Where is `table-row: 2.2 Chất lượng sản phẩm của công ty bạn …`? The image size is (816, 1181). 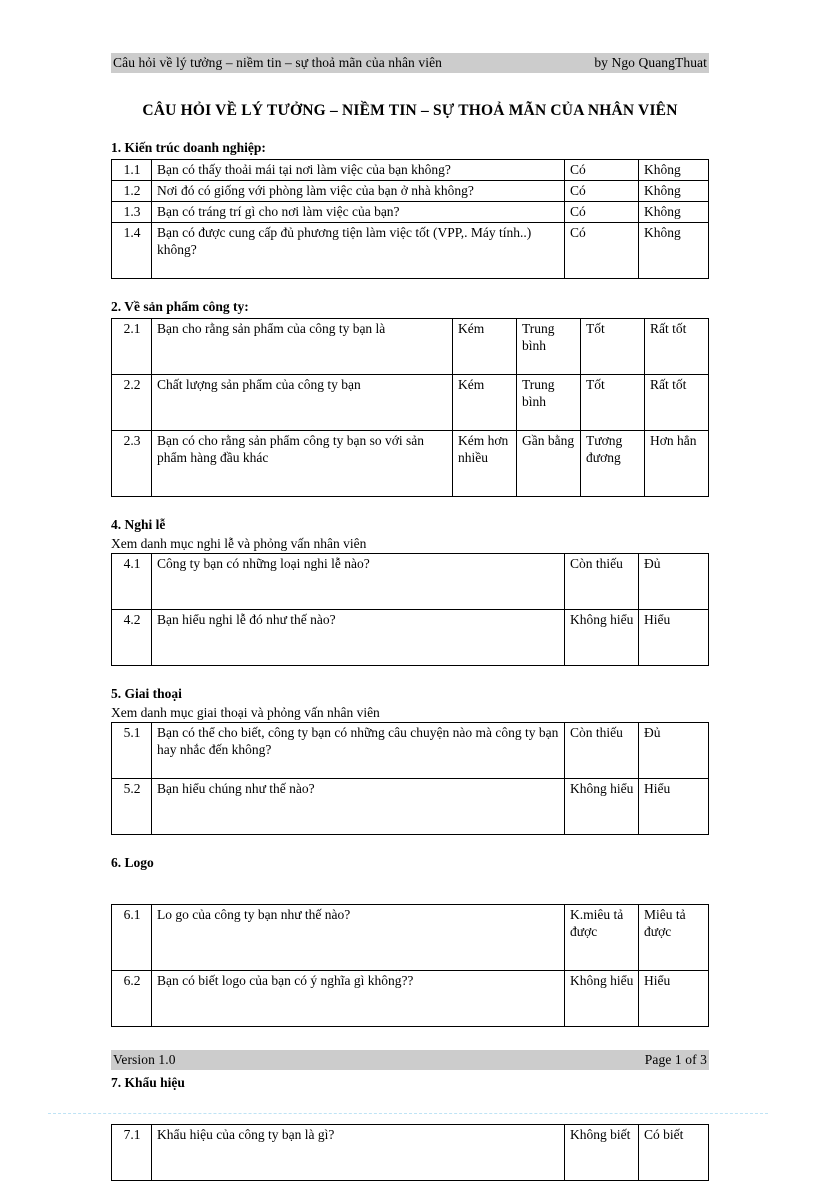
table-row: 2.2 Chất lượng sản phẩm của công ty bạn … is located at coordinates (410, 402).